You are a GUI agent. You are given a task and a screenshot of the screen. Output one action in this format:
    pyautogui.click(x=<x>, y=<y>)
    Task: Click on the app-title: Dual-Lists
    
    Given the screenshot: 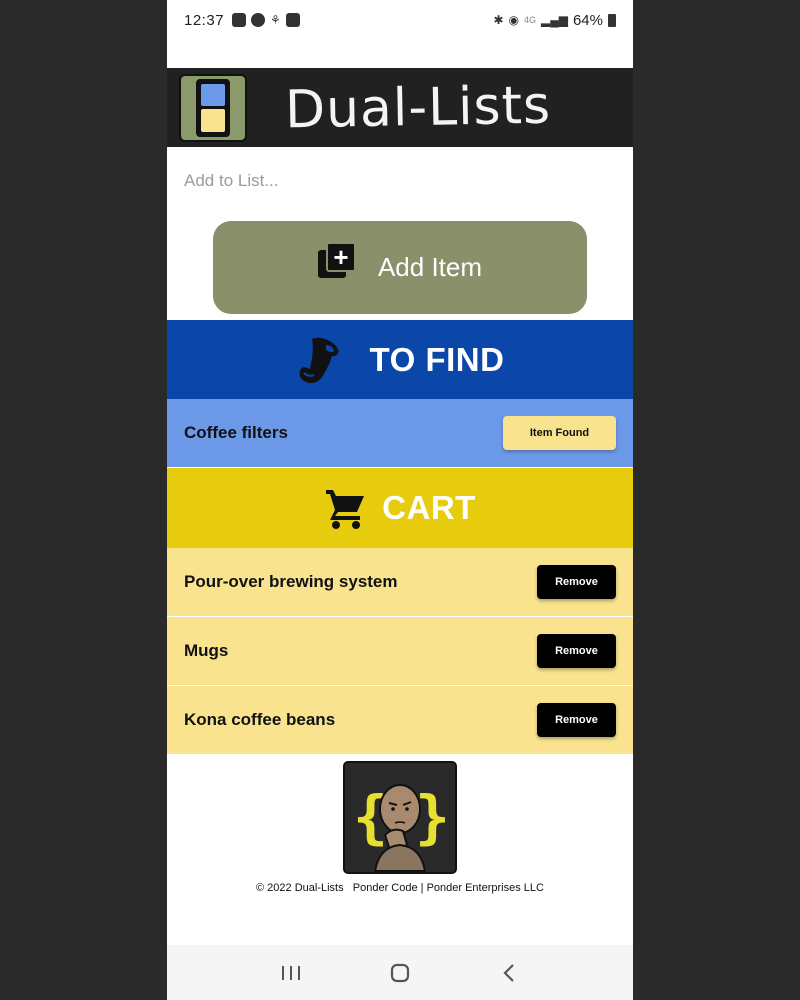 What is the action you would take?
    pyautogui.click(x=418, y=107)
    